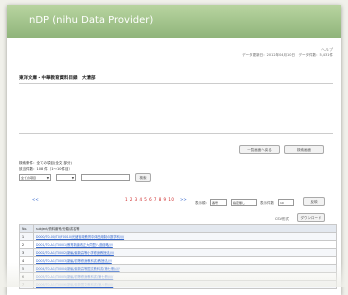 The height and width of the screenshot is (295, 348). Describe the element at coordinates (57, 78) in the screenshot. I see `page-title: 東洋文庫・中華教育資料目録 大清部` at that location.